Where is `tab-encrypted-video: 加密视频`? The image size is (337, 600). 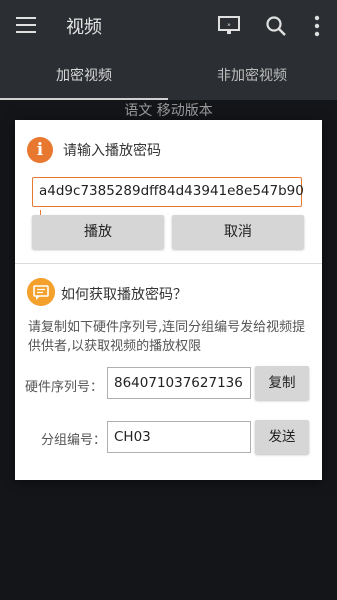
tab-encrypted-video: 加密视频 is located at coordinates (84, 76).